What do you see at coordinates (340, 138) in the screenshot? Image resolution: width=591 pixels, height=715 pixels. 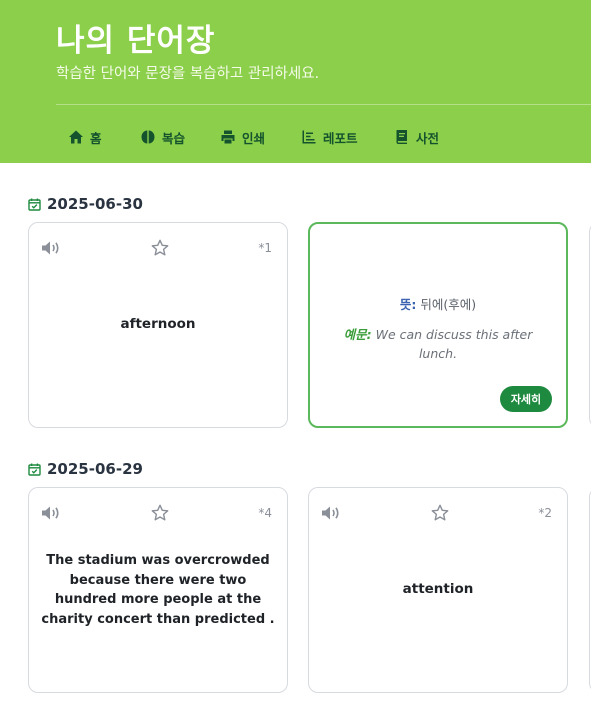 I see `nav-report-label: 레포트` at bounding box center [340, 138].